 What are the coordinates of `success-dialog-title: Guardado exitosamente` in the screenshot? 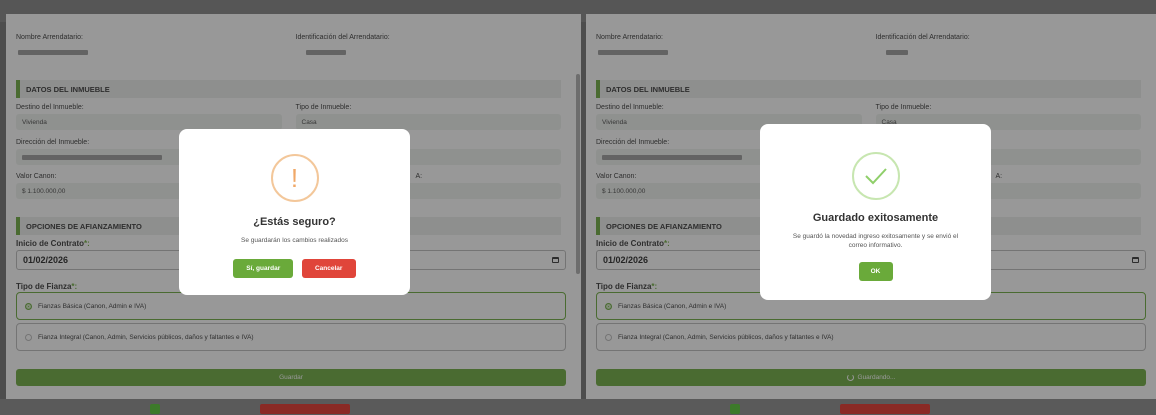 It's located at (875, 218).